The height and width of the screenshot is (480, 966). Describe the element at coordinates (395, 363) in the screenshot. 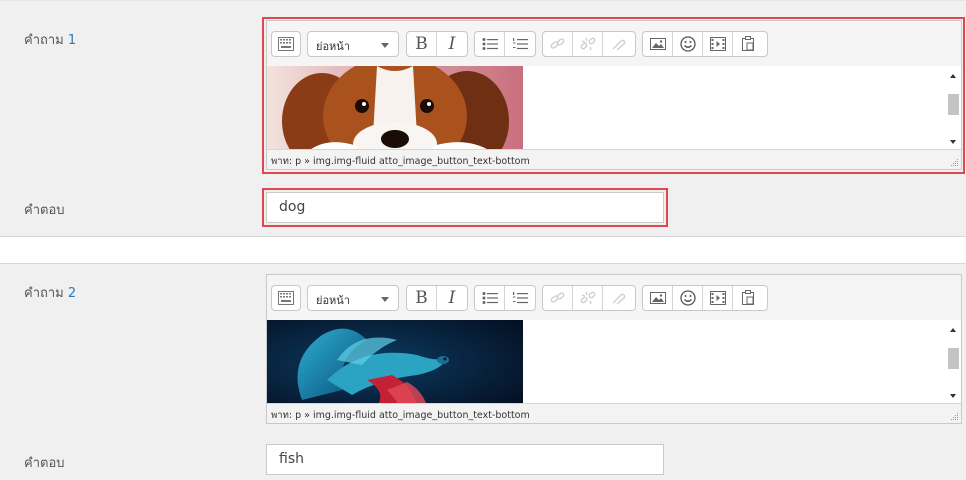

I see `fish-image` at that location.